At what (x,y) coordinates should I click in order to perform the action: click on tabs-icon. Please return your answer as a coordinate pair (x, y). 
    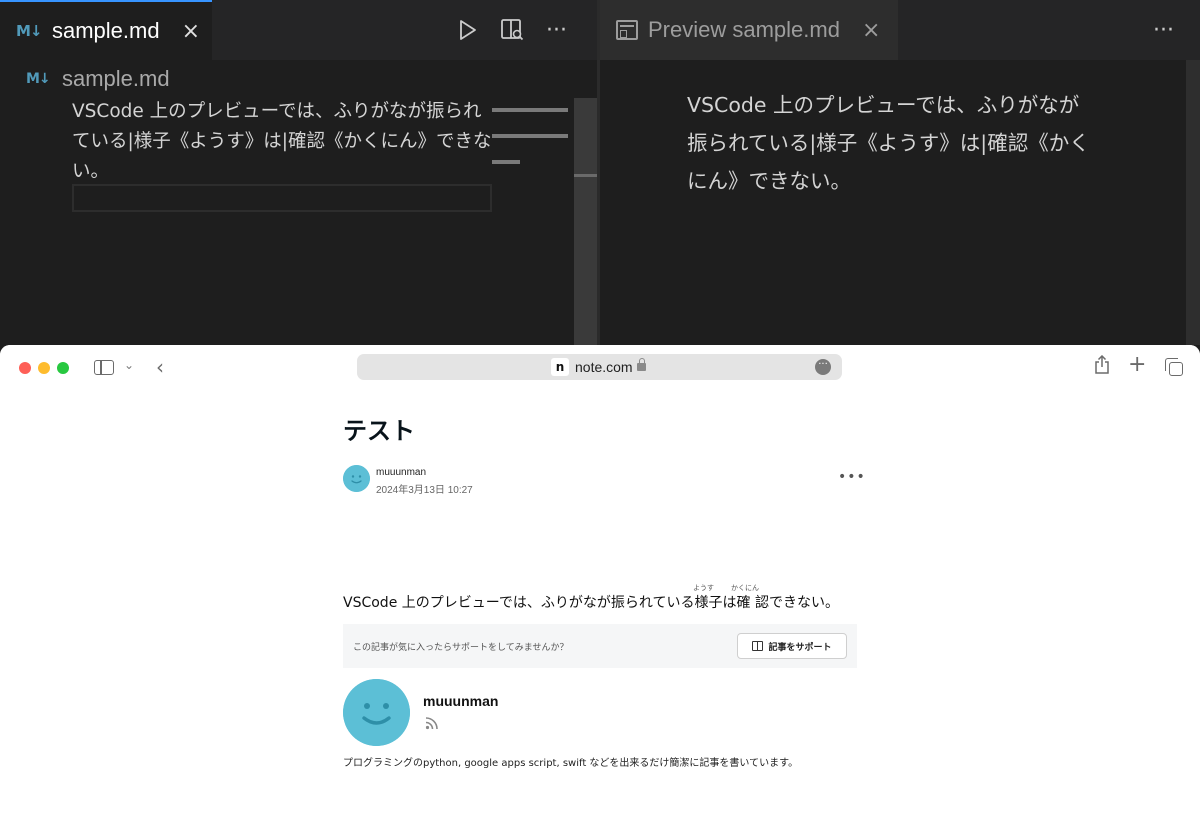
    Looking at the image, I should click on (1174, 367).